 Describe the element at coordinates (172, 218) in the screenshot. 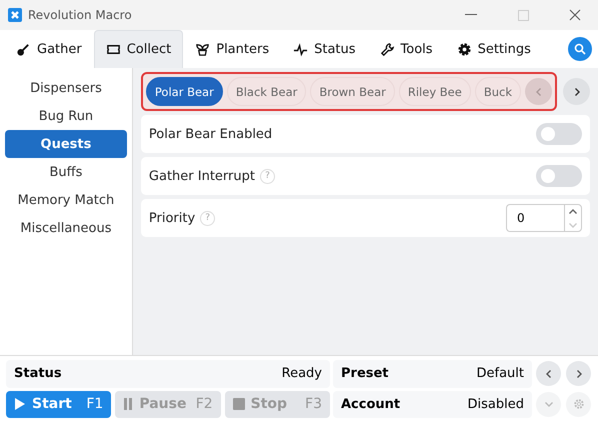

I see `setting-label: Priority` at that location.